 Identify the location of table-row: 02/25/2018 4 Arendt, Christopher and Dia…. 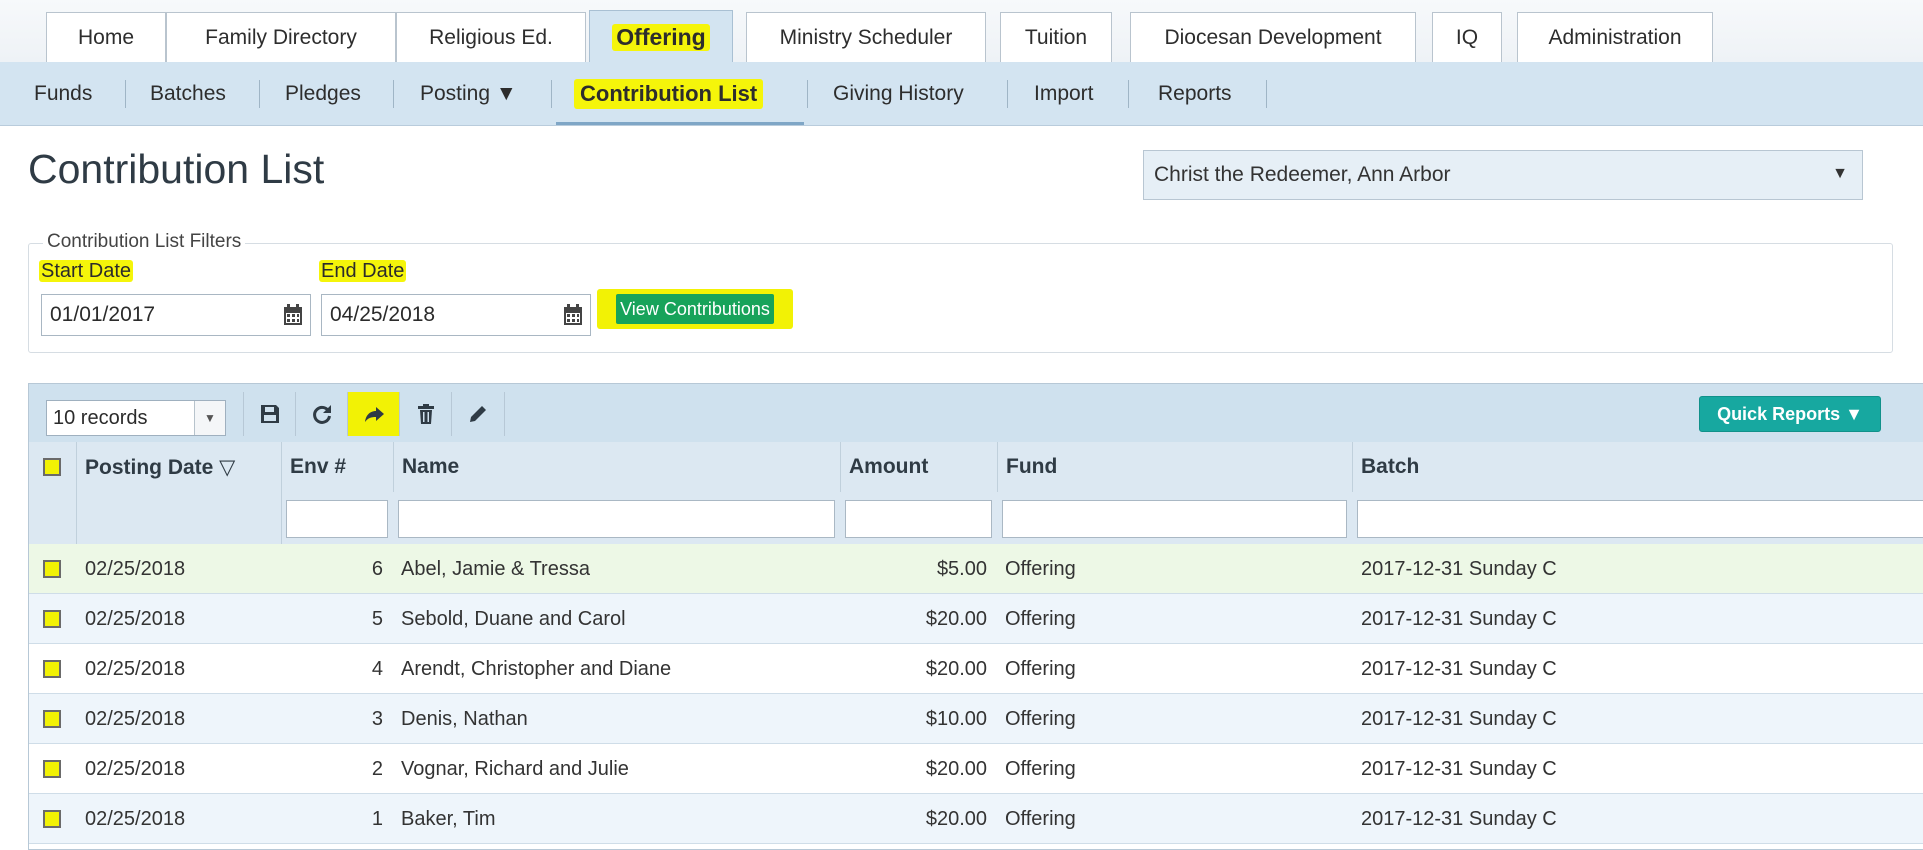
(976, 669).